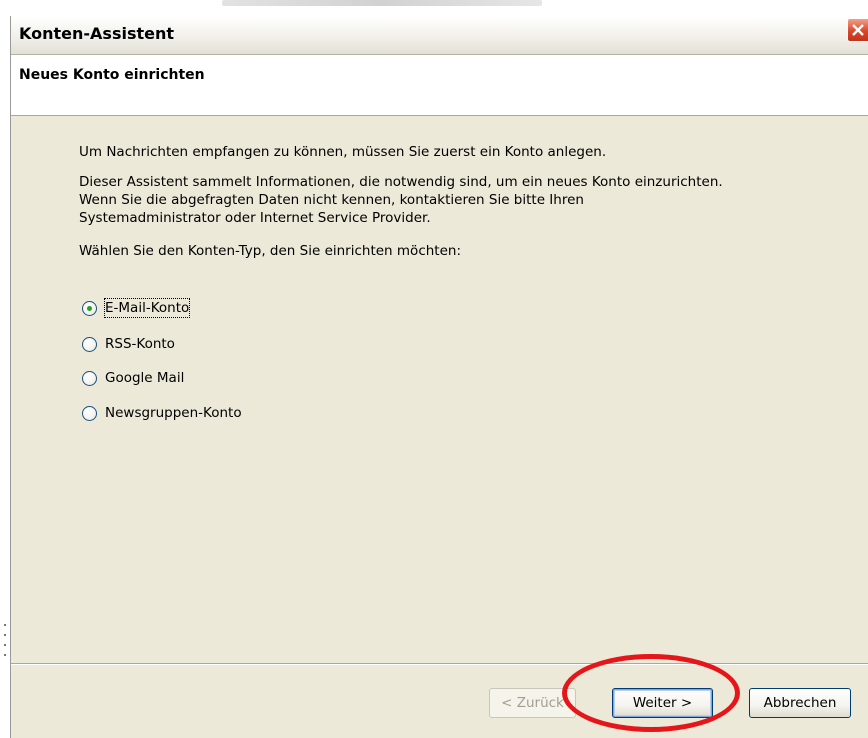  I want to click on background-blur, so click(382, 3).